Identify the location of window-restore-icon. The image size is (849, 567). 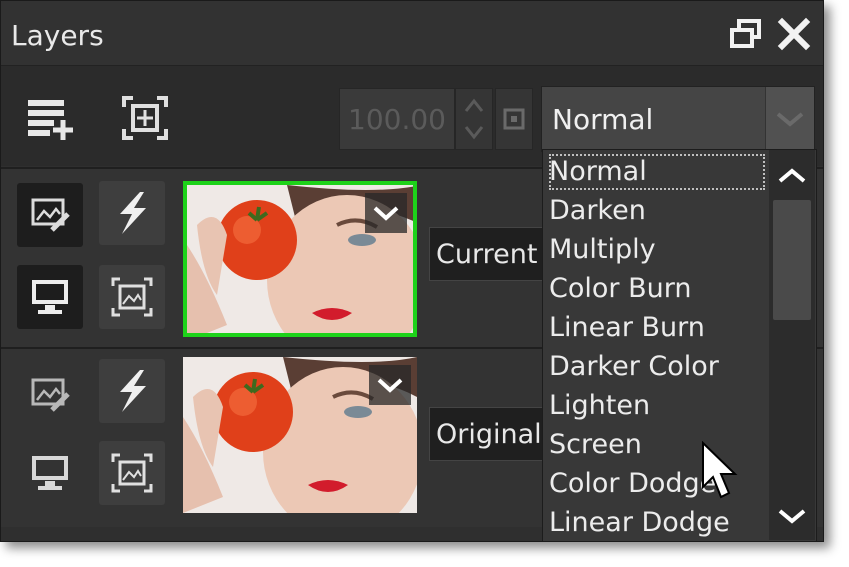
(746, 34).